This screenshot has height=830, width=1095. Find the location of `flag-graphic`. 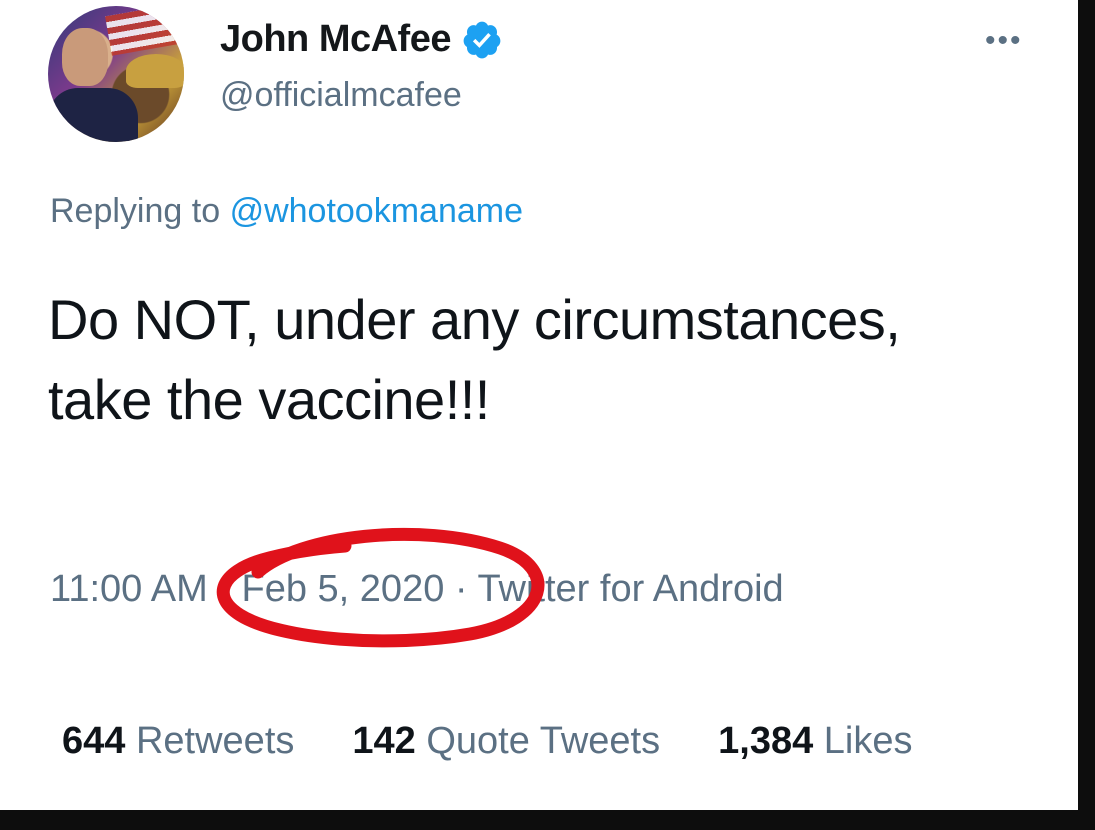

flag-graphic is located at coordinates (143, 31).